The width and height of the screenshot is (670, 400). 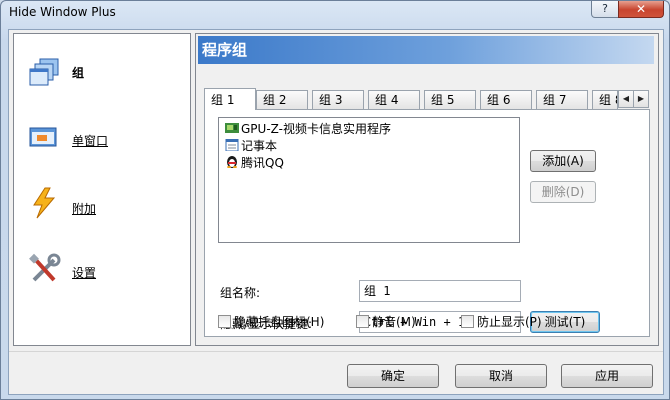 I want to click on checkbox-label: 防止显示(P), so click(x=509, y=322).